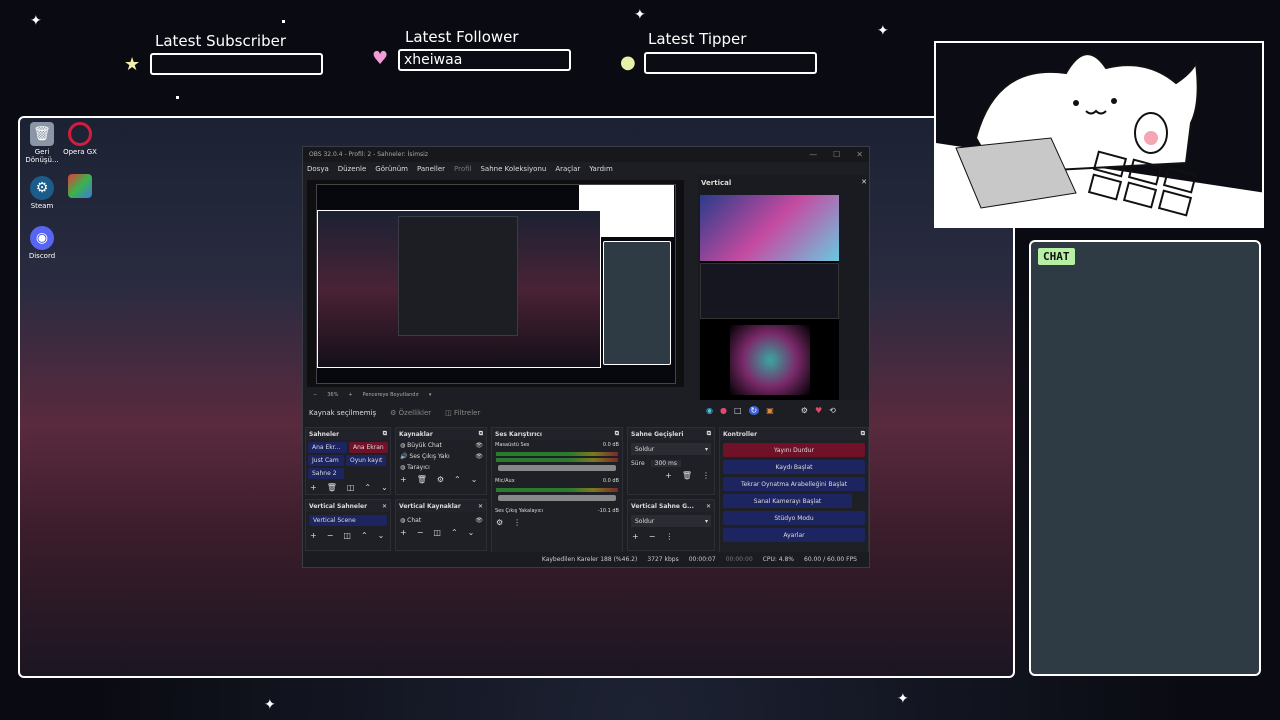 This screenshot has height=720, width=1280. Describe the element at coordinates (391, 169) in the screenshot. I see `menu-view: Görünüm` at that location.